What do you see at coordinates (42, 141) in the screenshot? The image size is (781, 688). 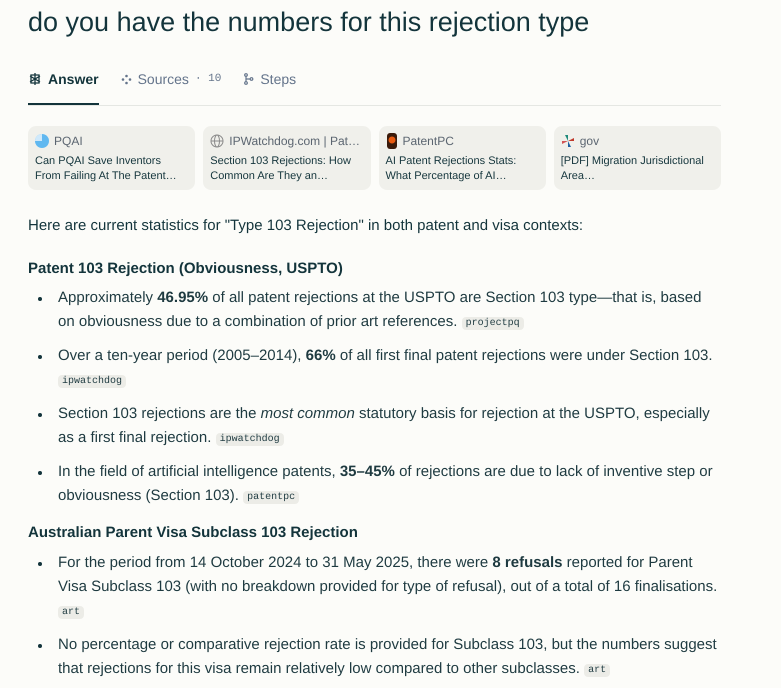 I see `site-icon` at bounding box center [42, 141].